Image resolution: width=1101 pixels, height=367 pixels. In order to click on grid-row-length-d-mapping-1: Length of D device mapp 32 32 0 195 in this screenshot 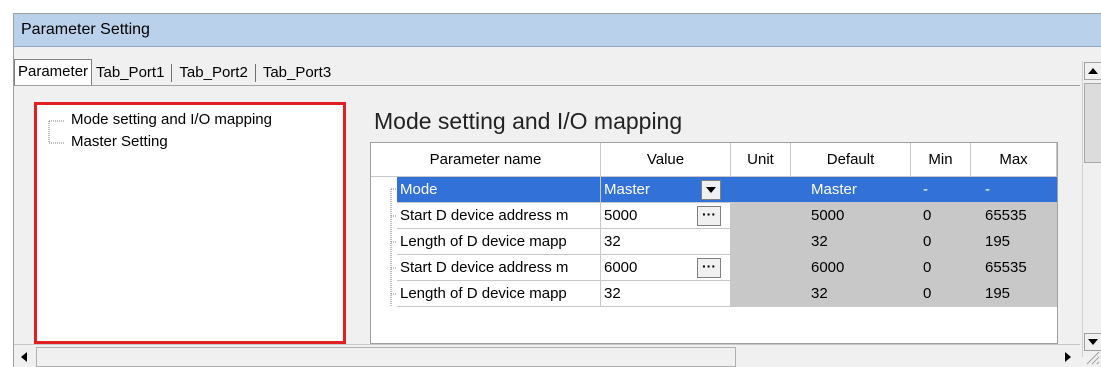, I will do `click(714, 242)`.